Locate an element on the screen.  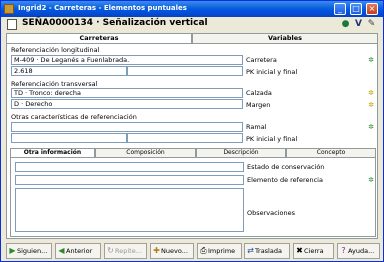
repeat-icon: ↻ is located at coordinates (110, 250).